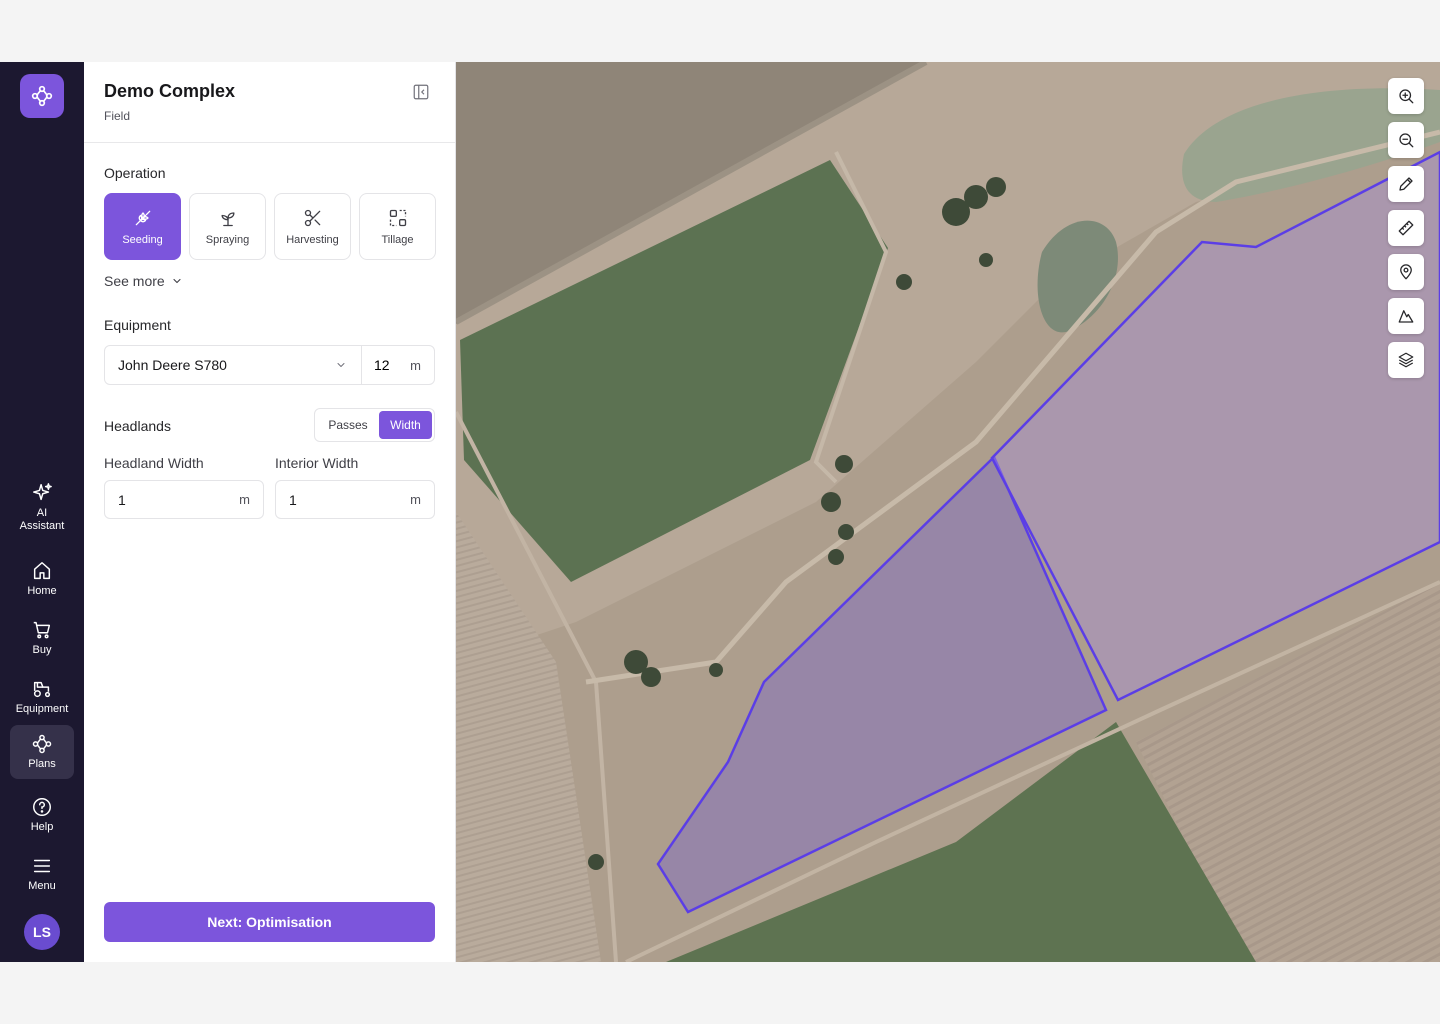 The height and width of the screenshot is (1024, 1440). I want to click on collapse-panel-icon, so click(421, 92).